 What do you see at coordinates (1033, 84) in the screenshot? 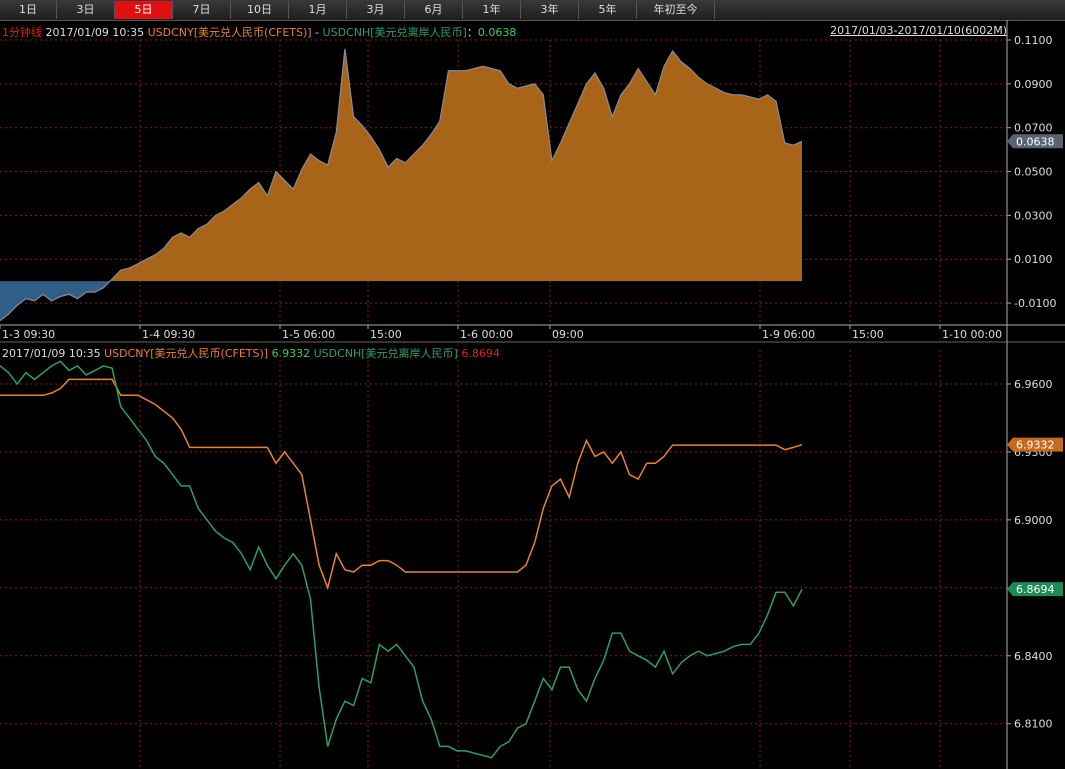
I see `y-tick-label-top-5: 0.0900` at bounding box center [1033, 84].